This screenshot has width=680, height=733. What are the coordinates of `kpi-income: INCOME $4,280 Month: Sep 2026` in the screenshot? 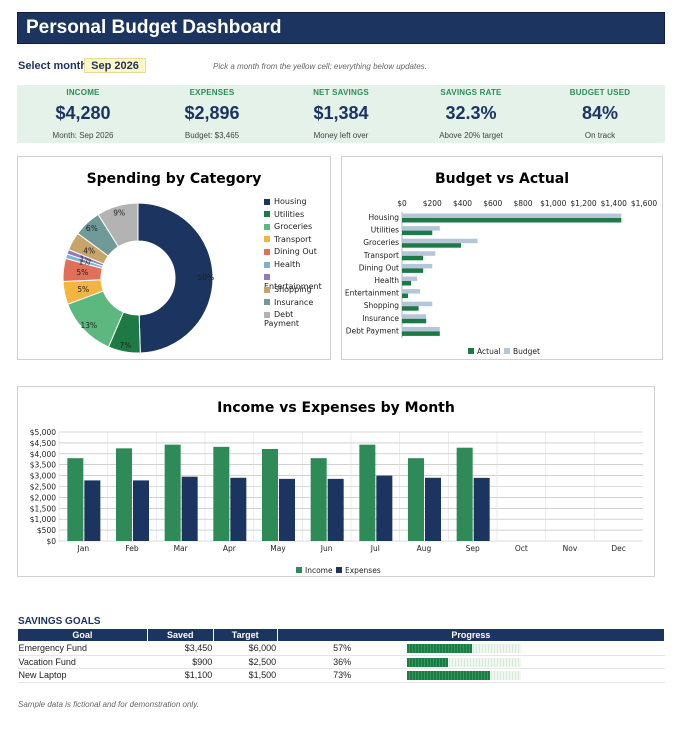 It's located at (83, 114).